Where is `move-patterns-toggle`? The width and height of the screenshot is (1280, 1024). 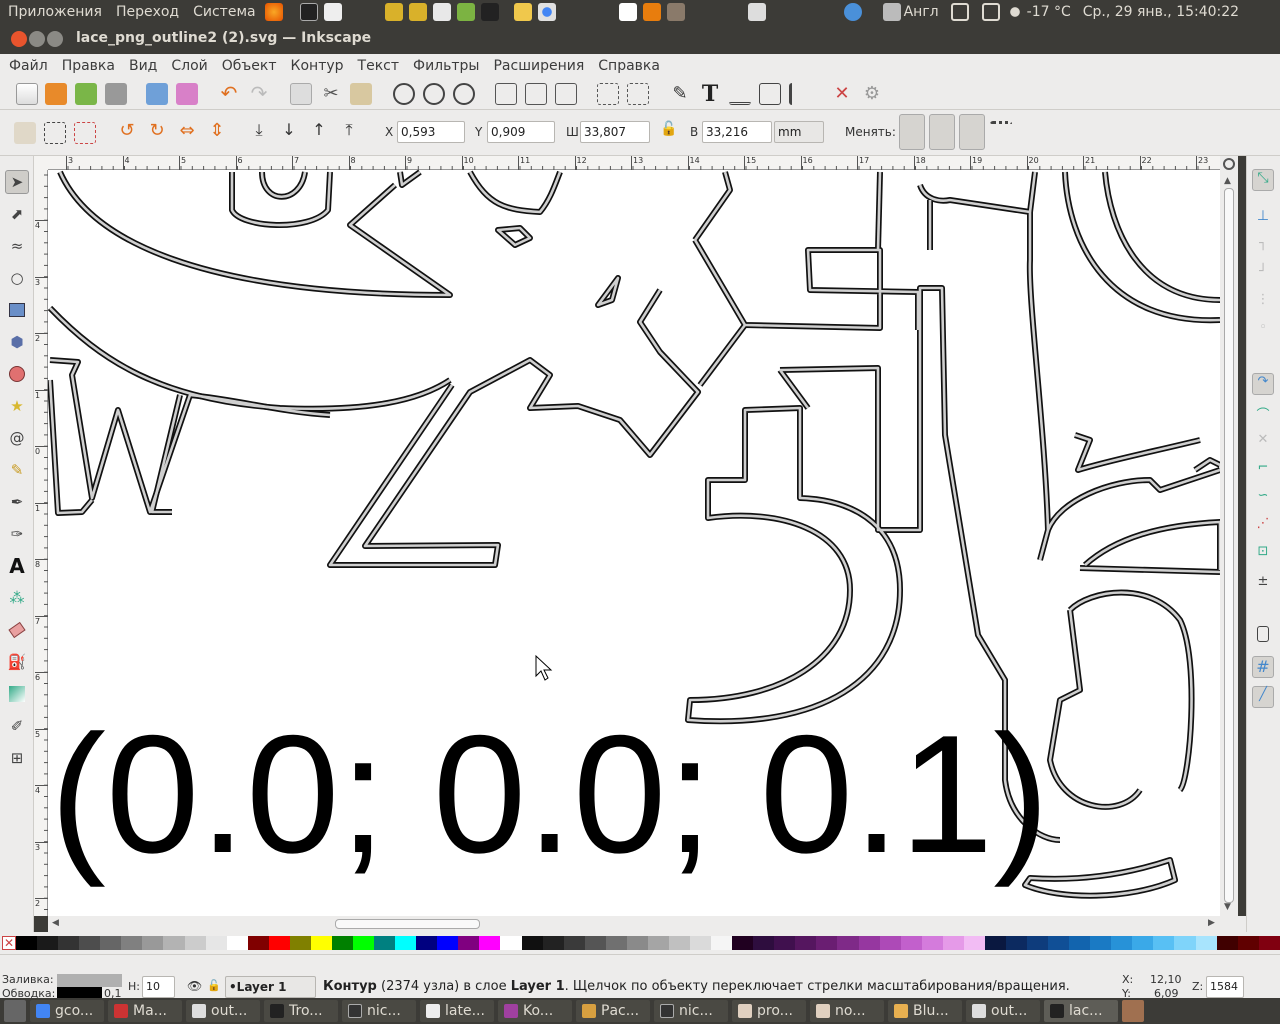
move-patterns-toggle is located at coordinates (1001, 132).